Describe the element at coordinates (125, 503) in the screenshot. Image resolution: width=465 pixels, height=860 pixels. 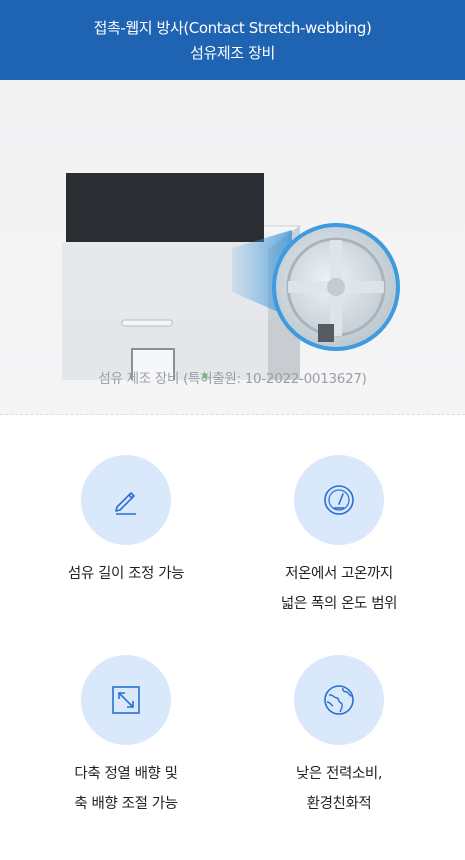
I see `pencil-icon` at that location.